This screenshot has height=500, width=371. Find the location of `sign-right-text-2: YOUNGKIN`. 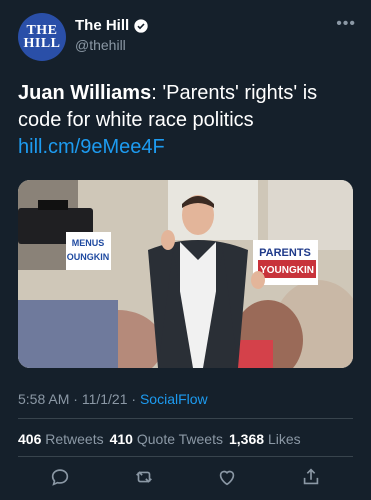

sign-right-text-2: YOUNGKIN is located at coordinates (287, 270).